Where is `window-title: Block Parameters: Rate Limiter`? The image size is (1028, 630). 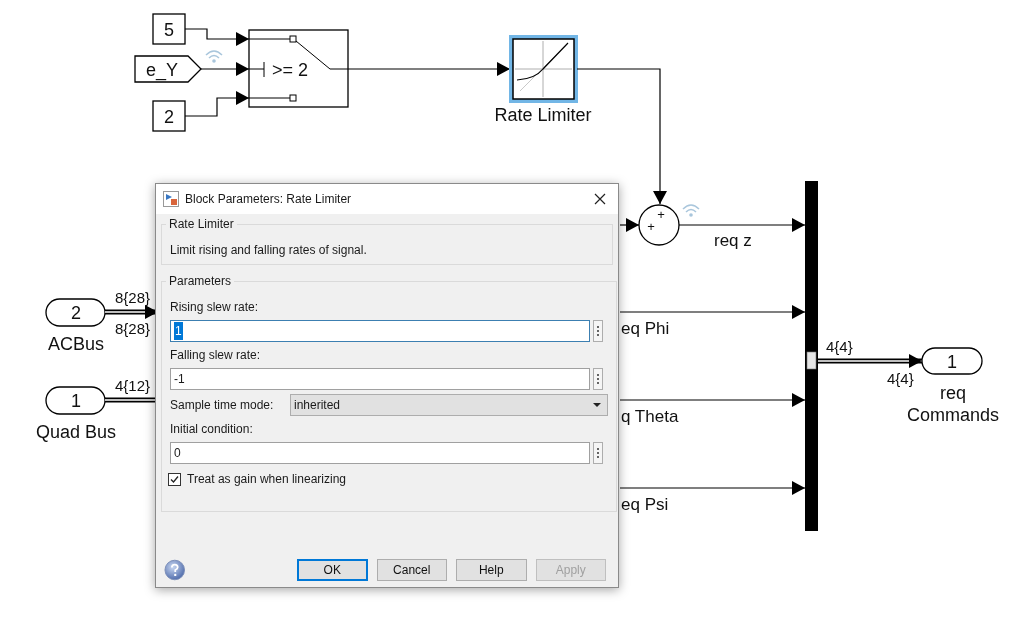 window-title: Block Parameters: Rate Limiter is located at coordinates (269, 199).